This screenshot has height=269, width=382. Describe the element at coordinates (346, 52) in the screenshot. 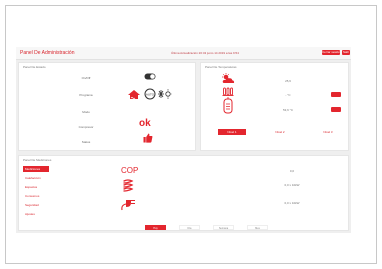

I see `exit-button: Salir` at that location.